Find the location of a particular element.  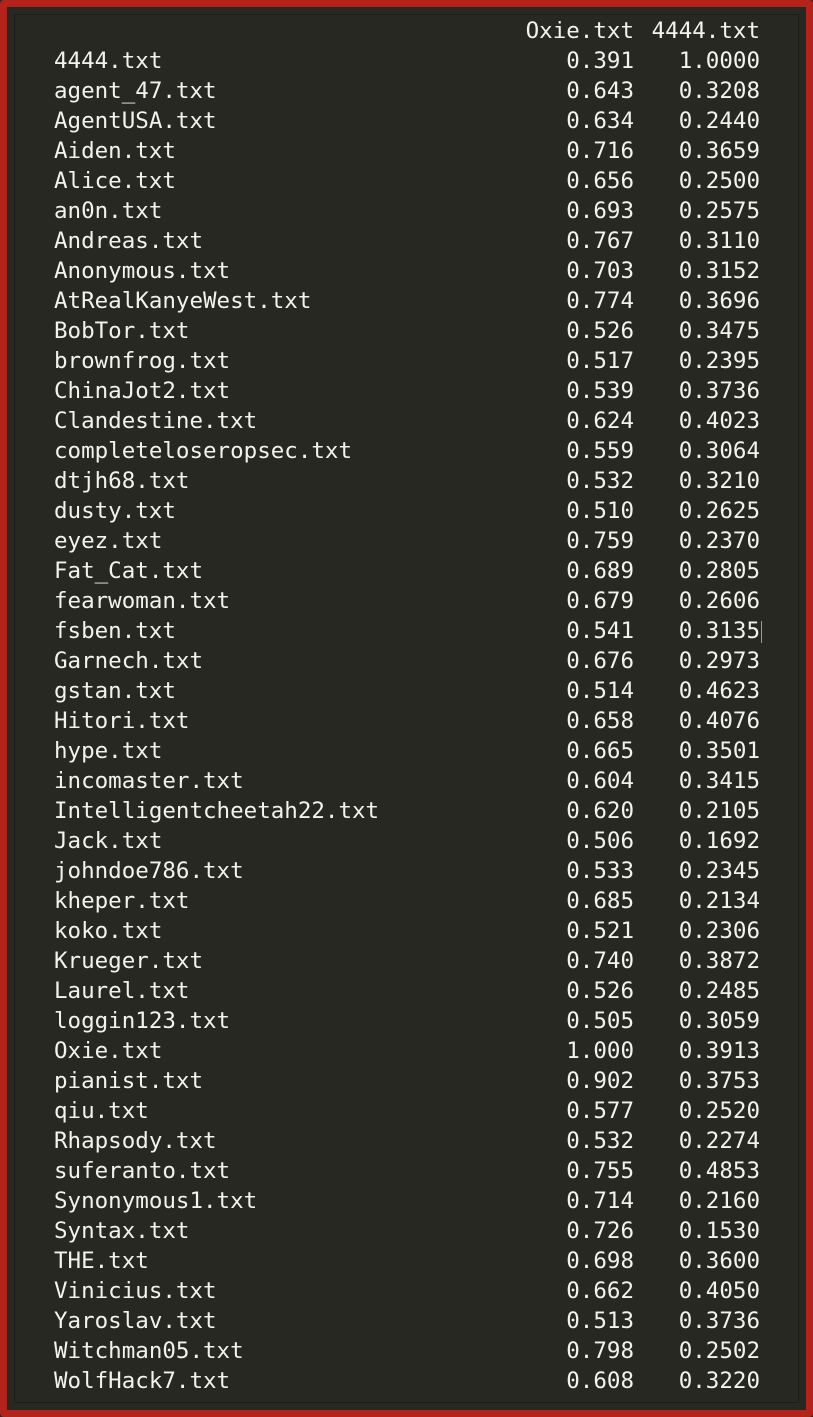

row-filename: Jack.txt is located at coordinates (108, 841).